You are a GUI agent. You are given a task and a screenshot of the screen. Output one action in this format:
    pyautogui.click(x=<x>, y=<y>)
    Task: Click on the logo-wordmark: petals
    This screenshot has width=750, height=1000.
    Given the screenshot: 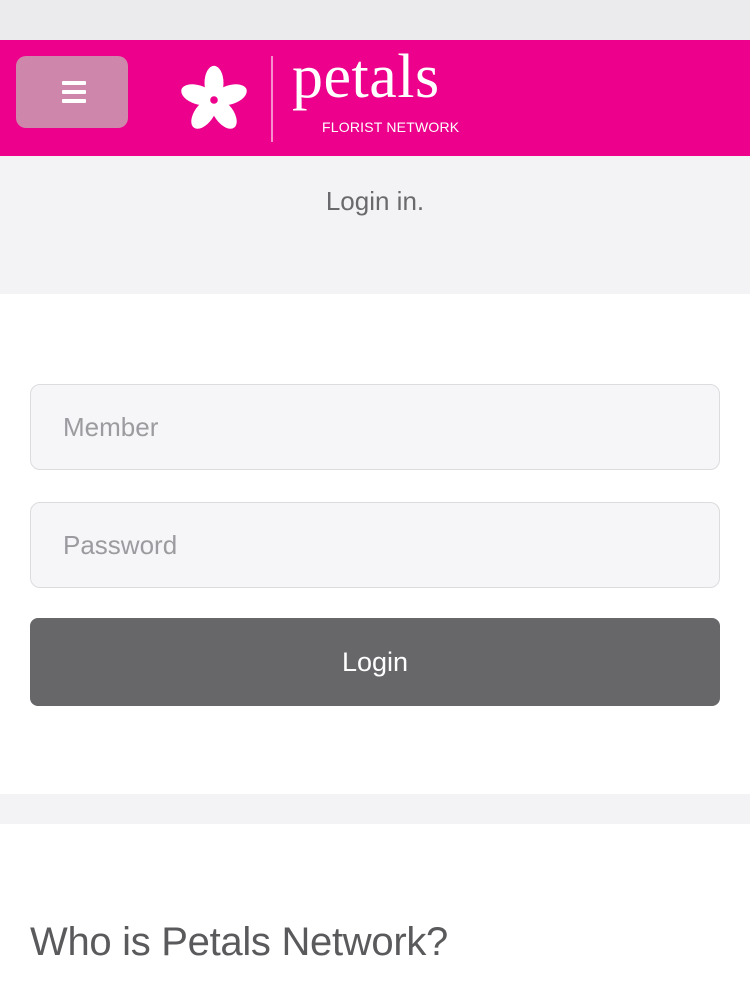 What is the action you would take?
    pyautogui.click(x=366, y=77)
    